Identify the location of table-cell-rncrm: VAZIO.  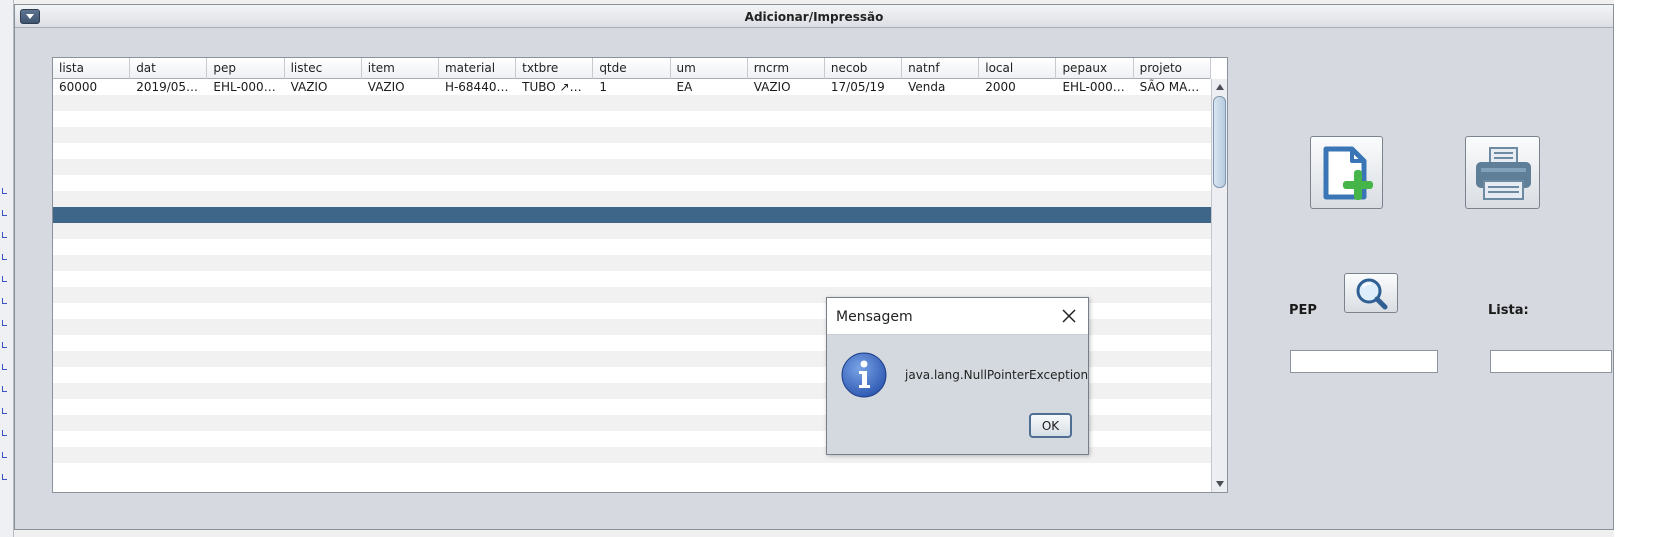
(772, 87).